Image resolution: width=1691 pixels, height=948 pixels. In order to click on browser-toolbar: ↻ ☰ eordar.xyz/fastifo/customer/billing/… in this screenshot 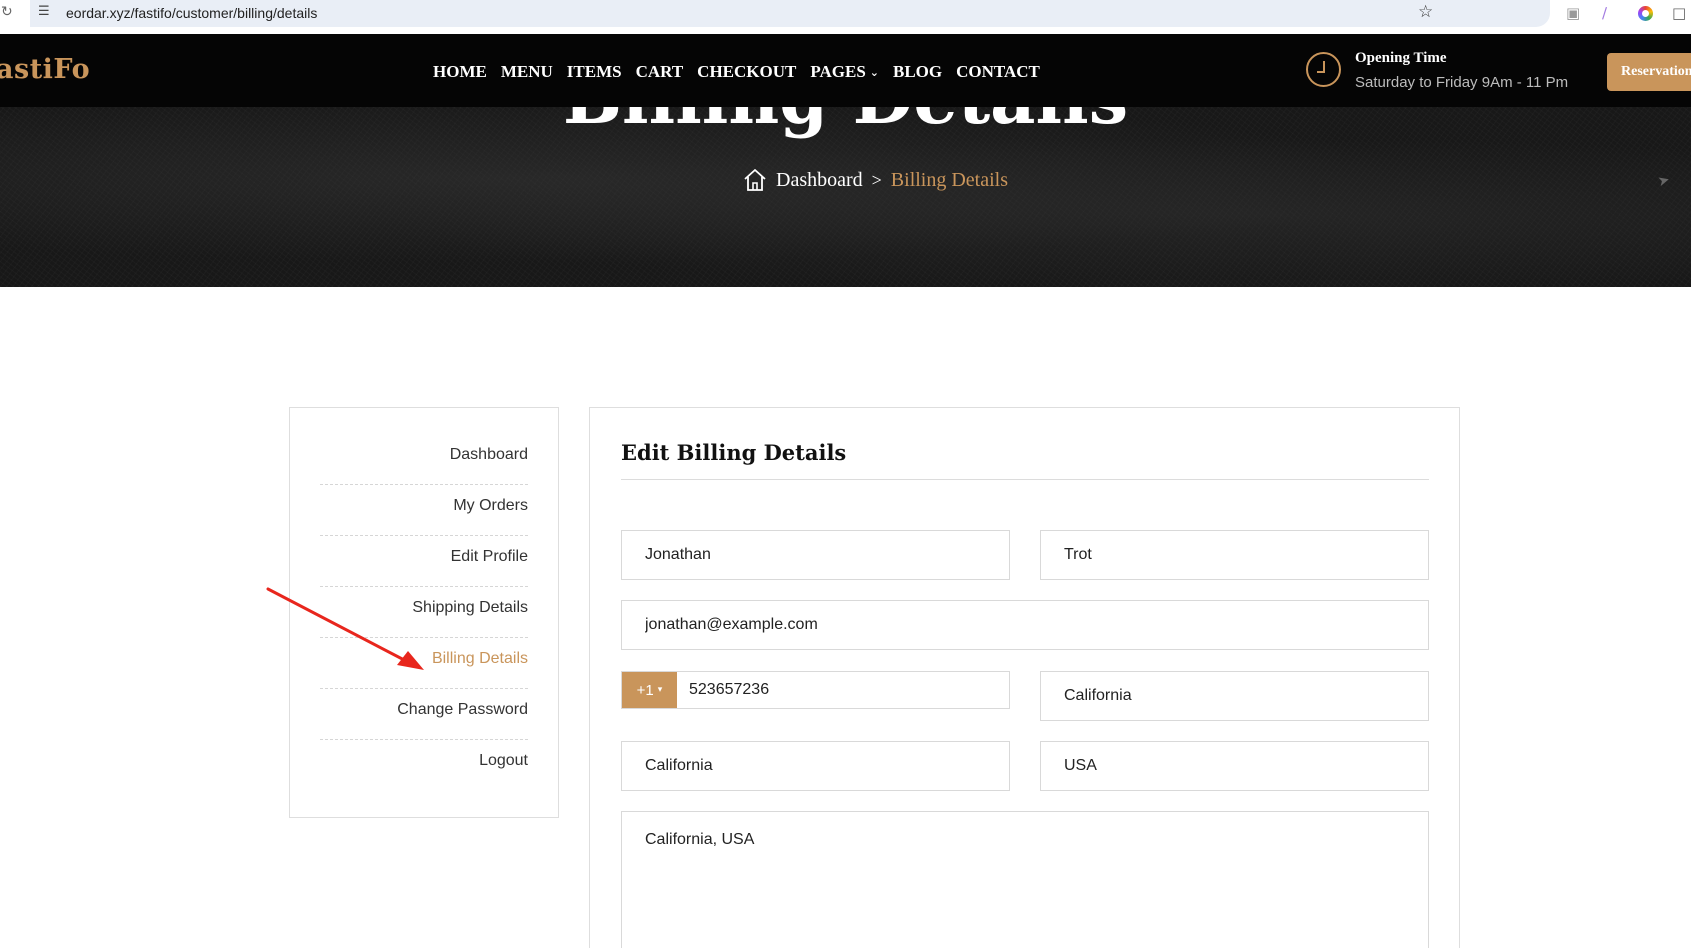, I will do `click(845, 17)`.